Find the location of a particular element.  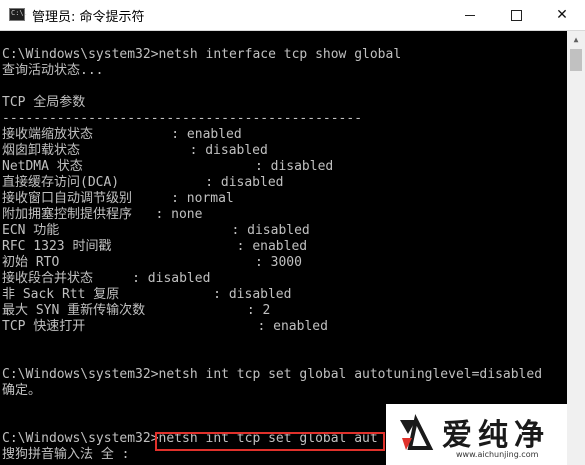

console-line: TCP 快速打开 : enabled is located at coordinates (165, 326).